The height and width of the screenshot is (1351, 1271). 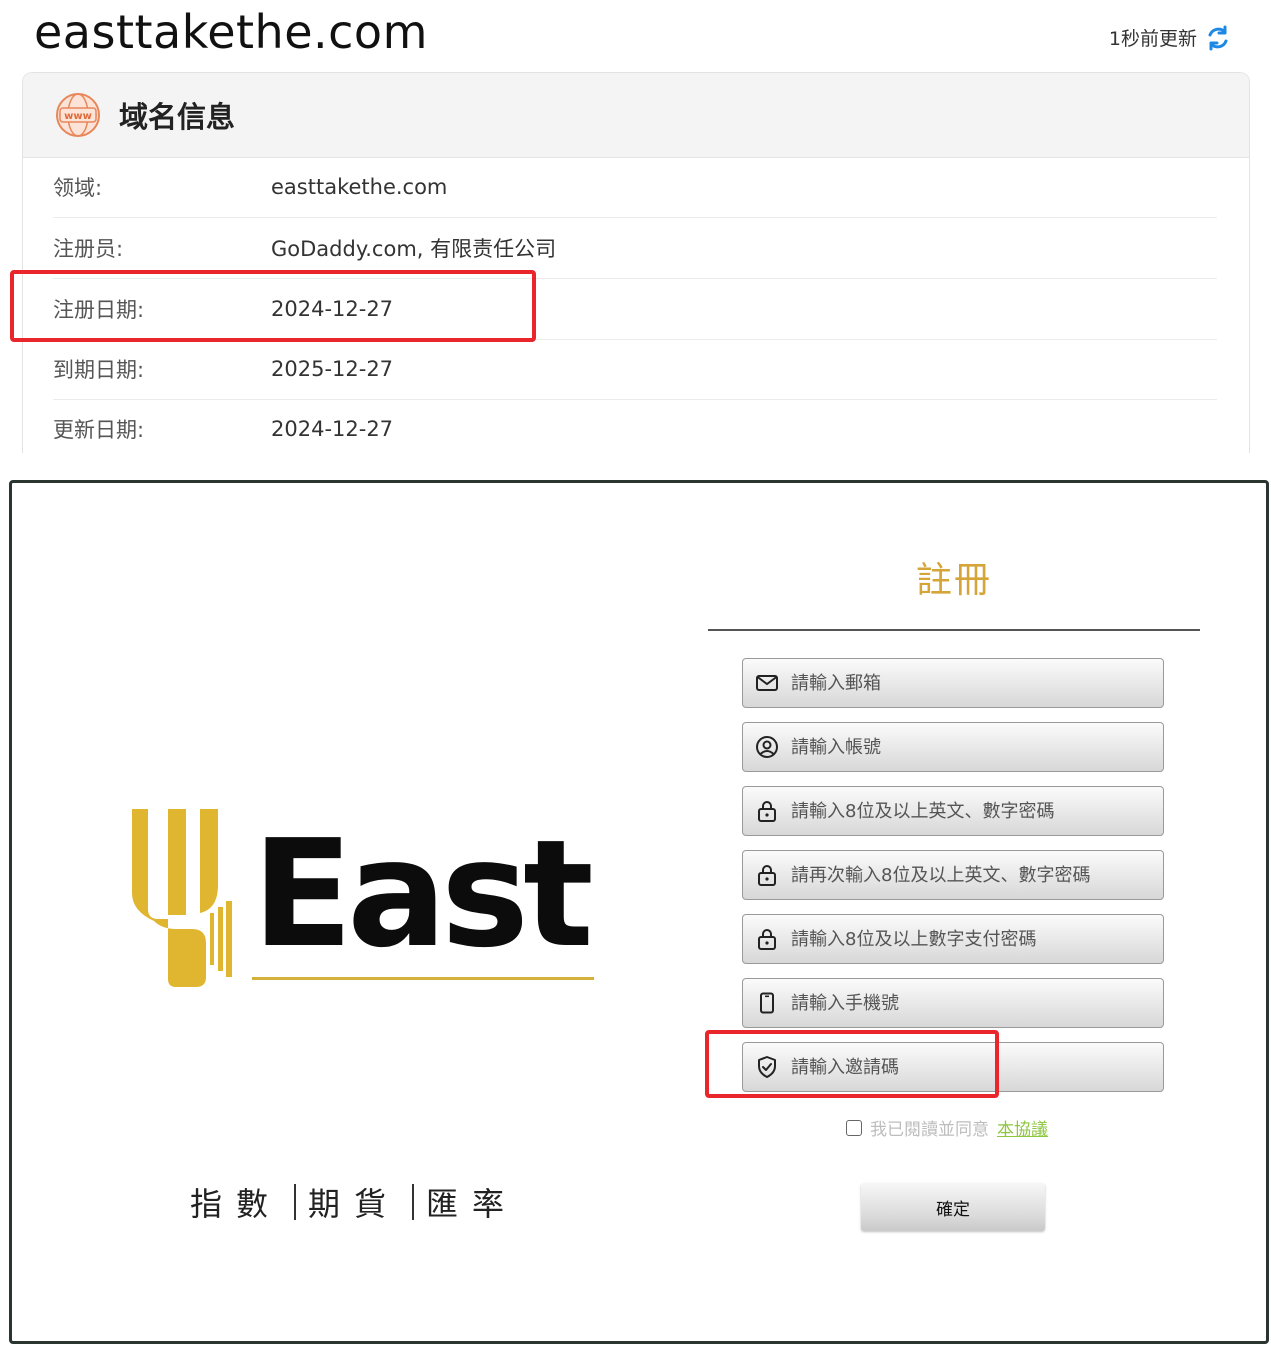 I want to click on register-divider, so click(x=954, y=630).